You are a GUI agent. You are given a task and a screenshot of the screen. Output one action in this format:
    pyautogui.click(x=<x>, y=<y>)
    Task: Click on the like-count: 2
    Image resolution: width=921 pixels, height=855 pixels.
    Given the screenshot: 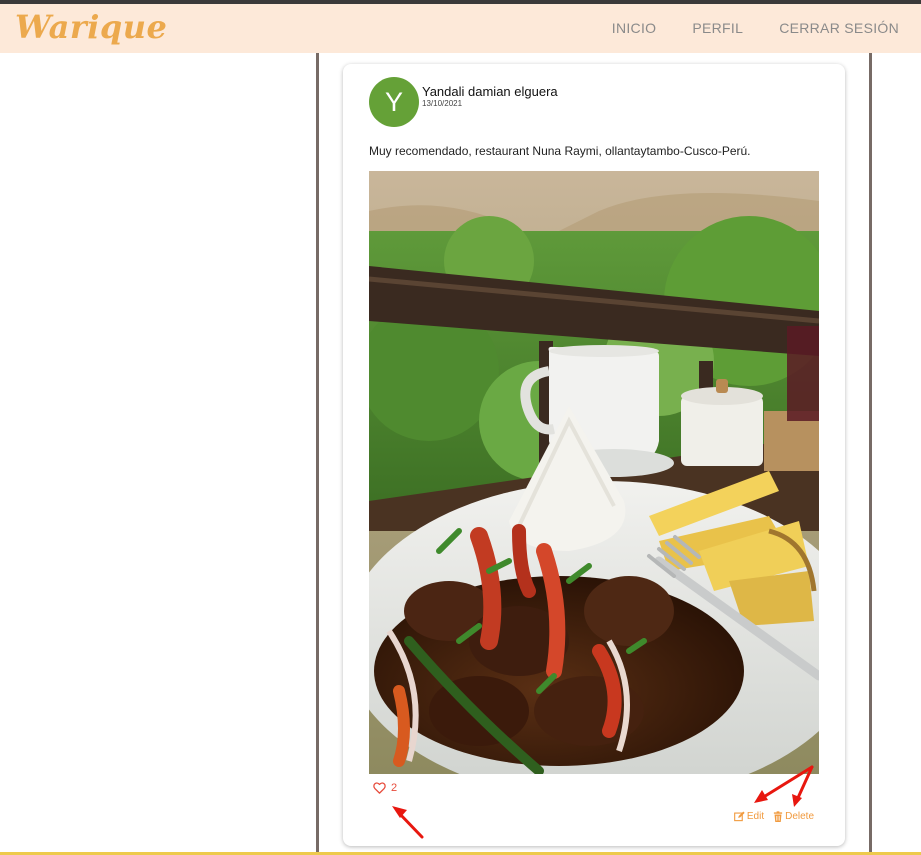 What is the action you would take?
    pyautogui.click(x=394, y=788)
    